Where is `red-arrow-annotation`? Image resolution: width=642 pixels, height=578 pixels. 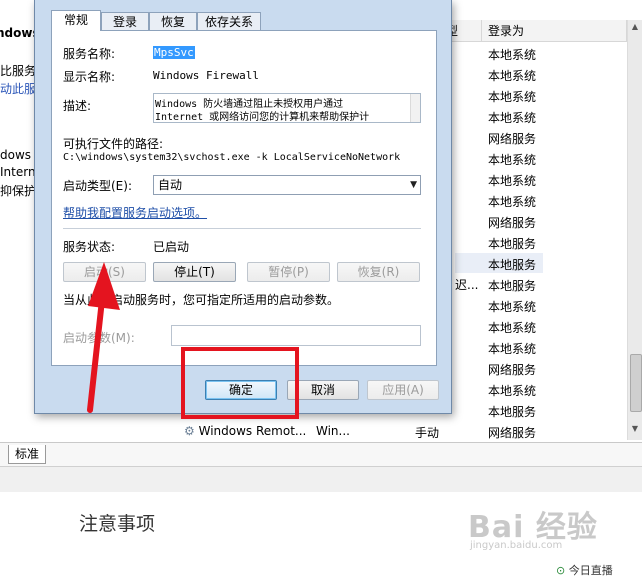
red-arrow-annotation is located at coordinates (103, 337).